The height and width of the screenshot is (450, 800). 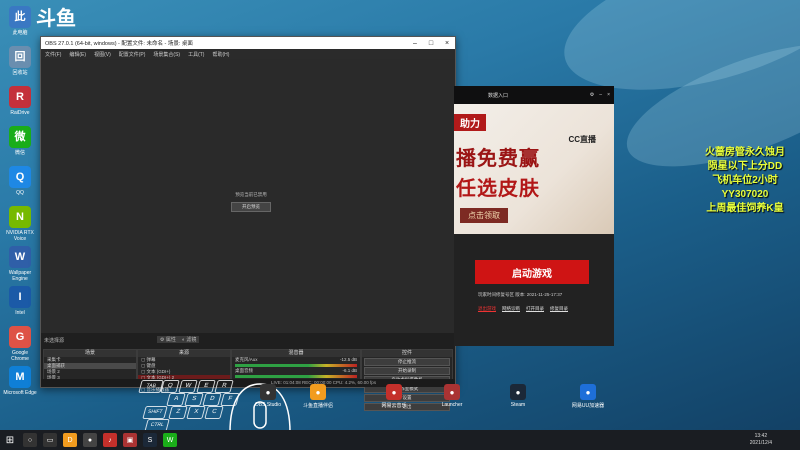 I want to click on mixer-track-label: 桌面音频 -6.1 dB, so click(x=296, y=371).